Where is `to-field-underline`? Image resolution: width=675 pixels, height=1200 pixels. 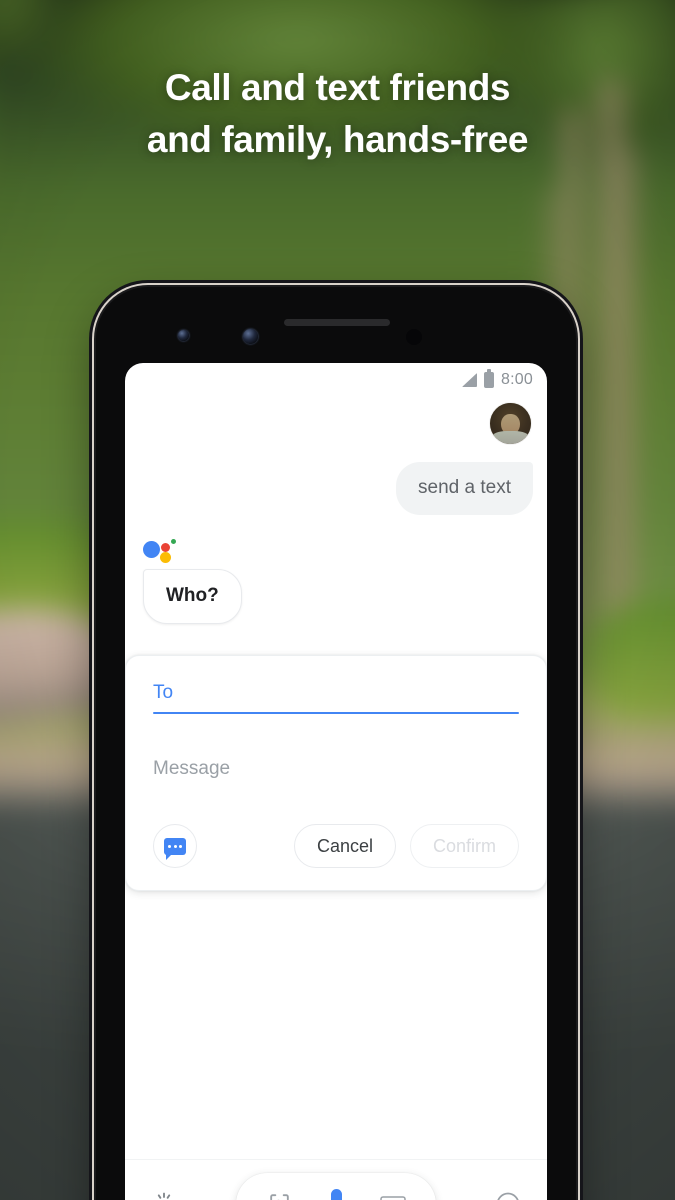 to-field-underline is located at coordinates (336, 713).